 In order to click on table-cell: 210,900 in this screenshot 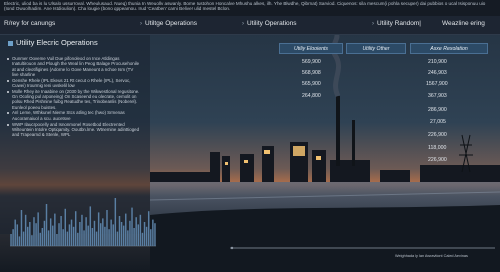, I will do `click(437, 62)`.